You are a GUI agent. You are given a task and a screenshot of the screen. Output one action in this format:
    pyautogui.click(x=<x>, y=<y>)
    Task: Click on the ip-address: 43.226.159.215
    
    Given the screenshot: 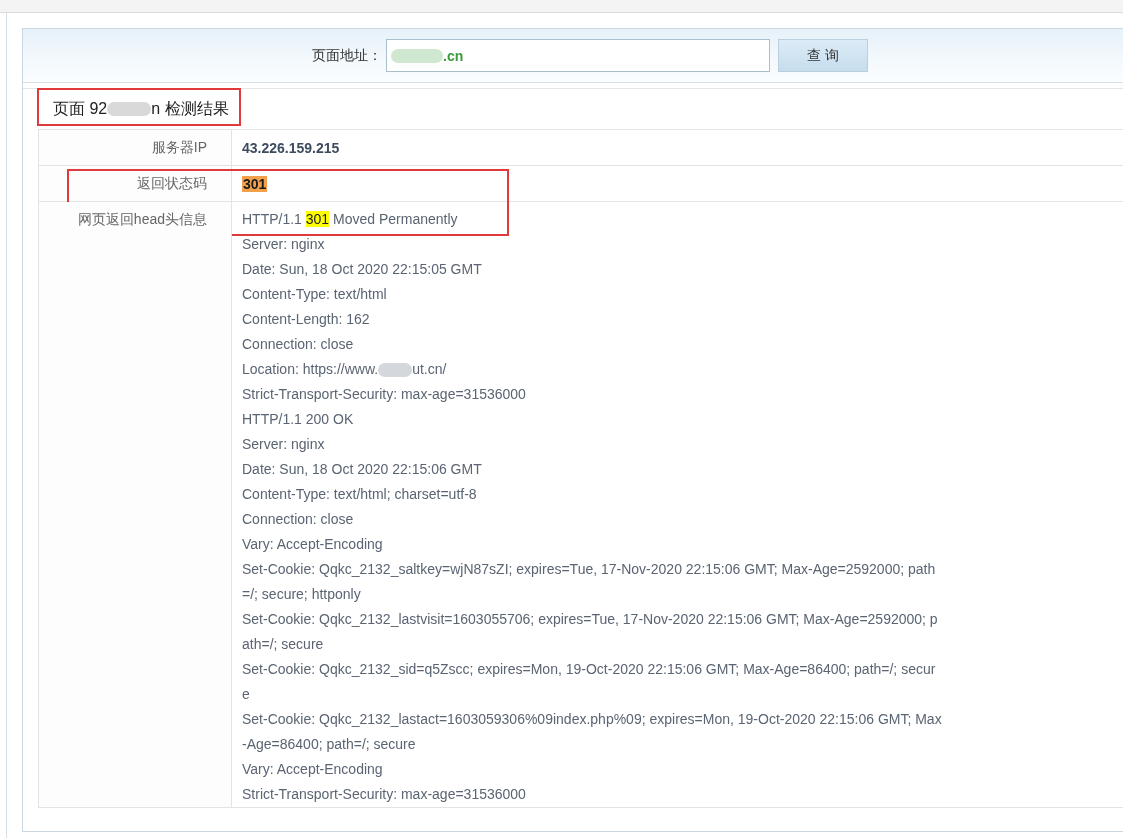 What is the action you would take?
    pyautogui.click(x=291, y=147)
    